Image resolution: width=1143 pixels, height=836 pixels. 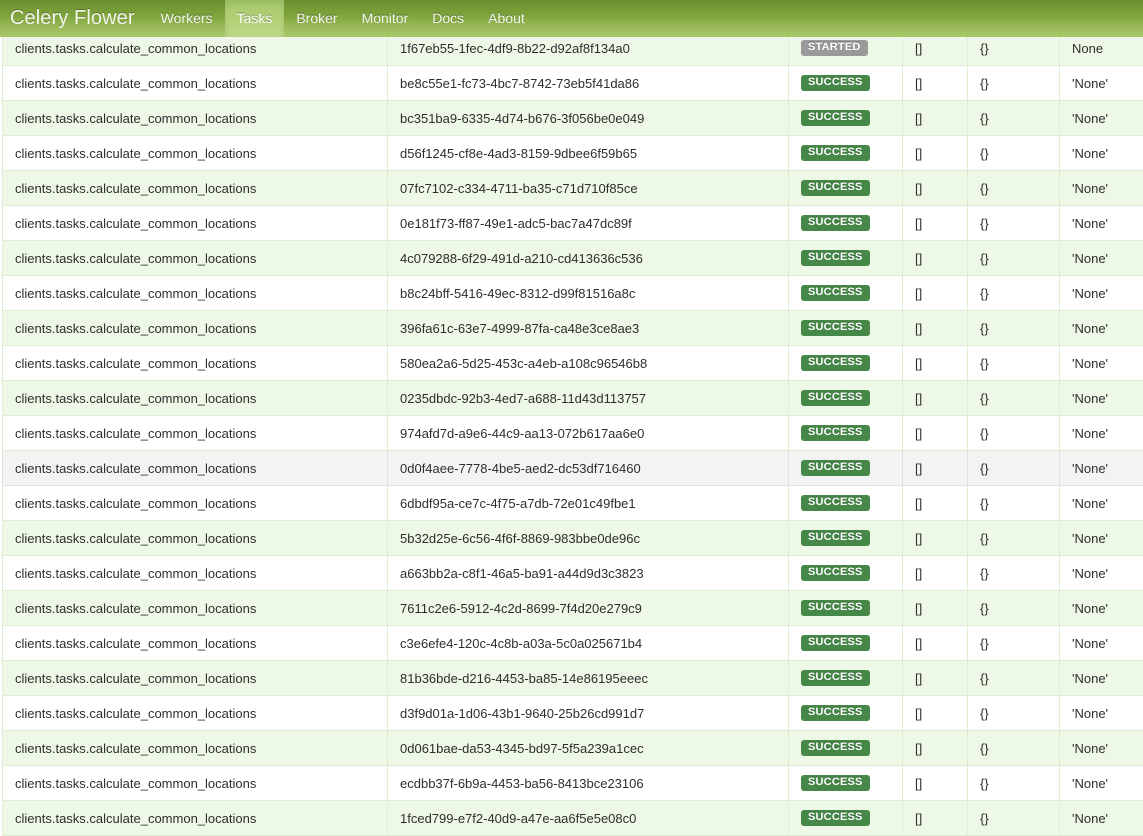 What do you see at coordinates (588, 608) in the screenshot?
I see `task-uuid-cell: 7611c2e6-5912-4c2d-8699-7f4d20e279c9` at bounding box center [588, 608].